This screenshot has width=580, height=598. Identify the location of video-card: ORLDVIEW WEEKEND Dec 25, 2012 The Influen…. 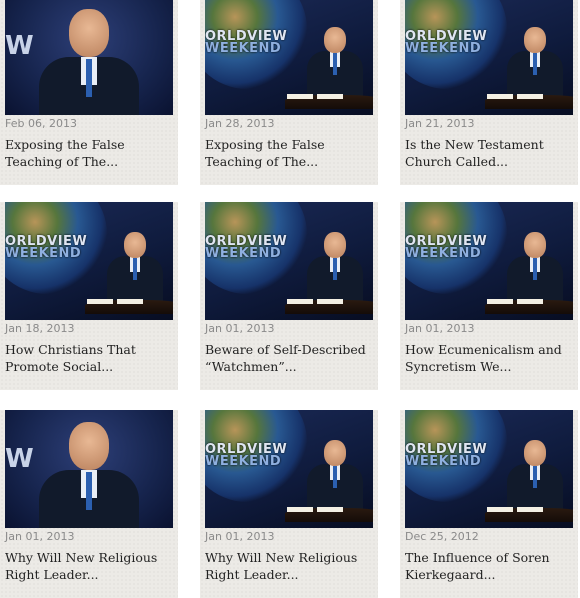
(489, 504).